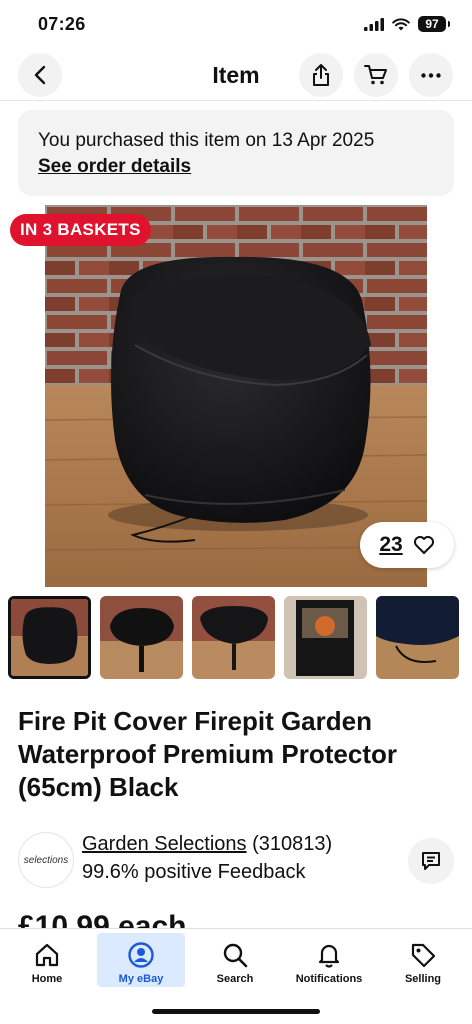 This screenshot has height=1024, width=472. I want to click on seller-name-row: Garden Selections (310813), so click(207, 844).